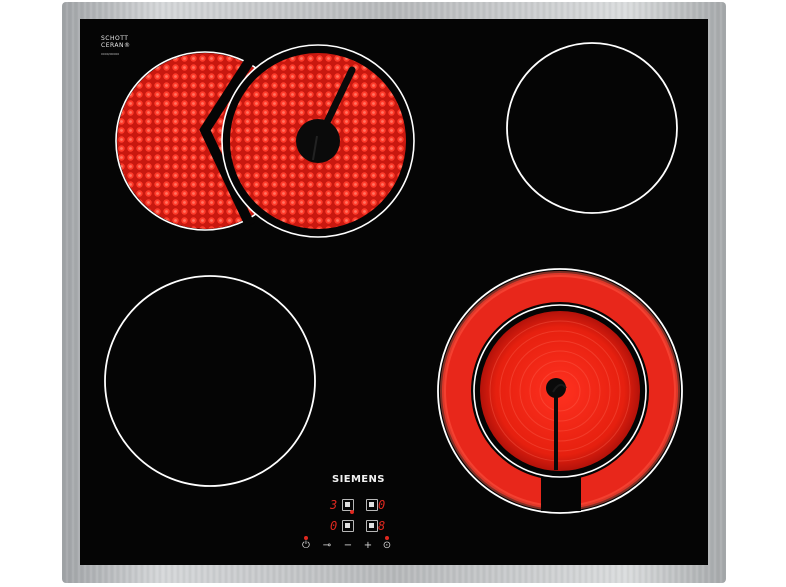  I want to click on zone-indicator-front-left, so click(348, 526).